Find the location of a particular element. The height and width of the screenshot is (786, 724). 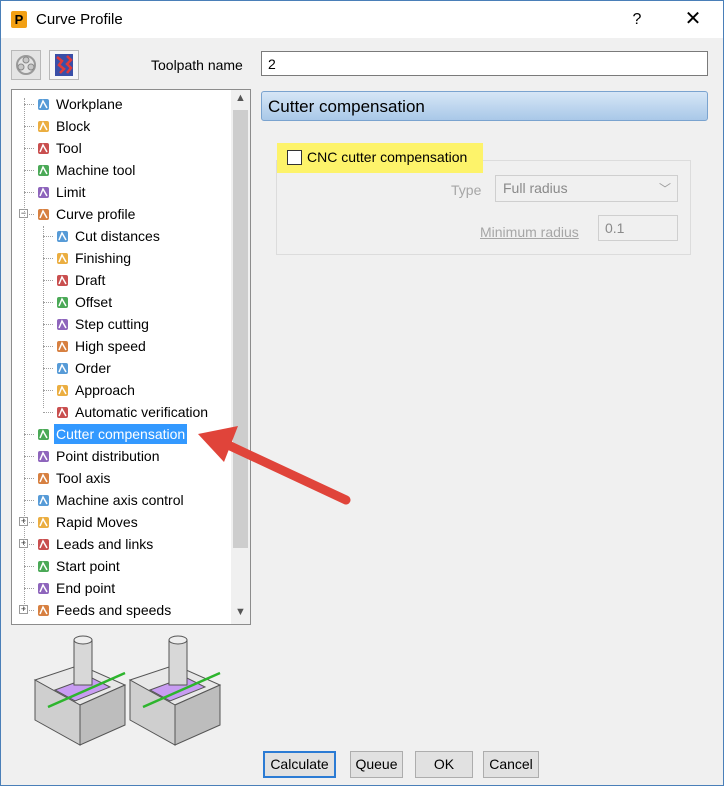

toolpath-preview-icon is located at coordinates (64, 65).